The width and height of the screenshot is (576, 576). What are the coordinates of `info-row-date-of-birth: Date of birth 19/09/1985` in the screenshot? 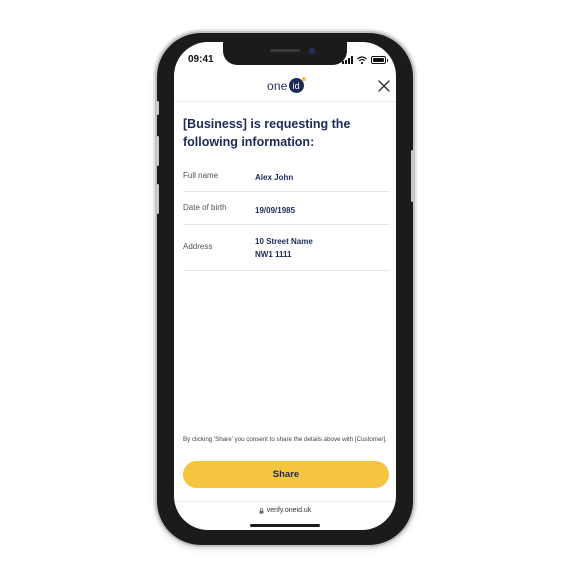 It's located at (286, 208).